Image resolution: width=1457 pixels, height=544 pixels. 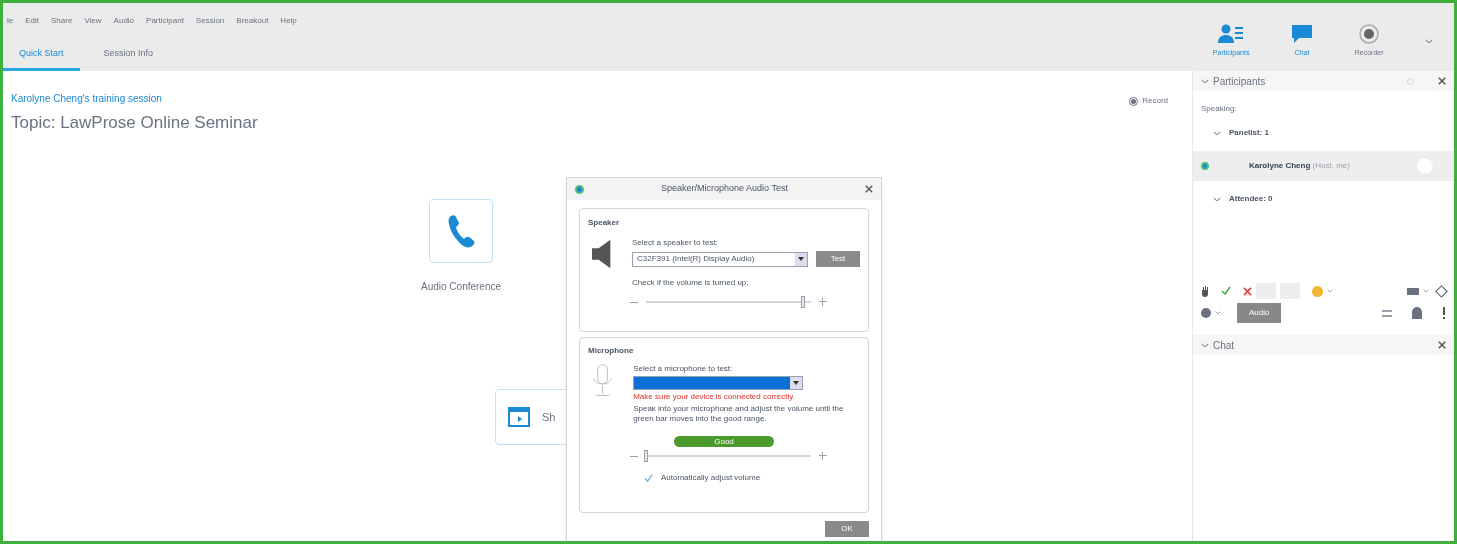 What do you see at coordinates (1308, 81) in the screenshot?
I see `panel-title: Participants` at bounding box center [1308, 81].